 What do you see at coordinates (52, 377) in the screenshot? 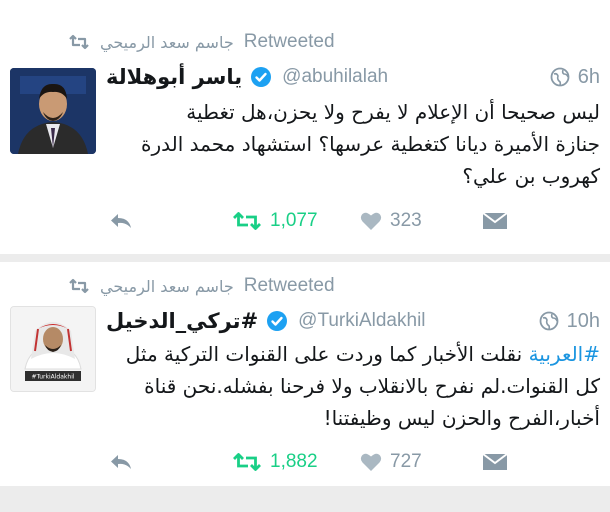
I see `avatar-caption: #TurkiAldakhil` at bounding box center [52, 377].